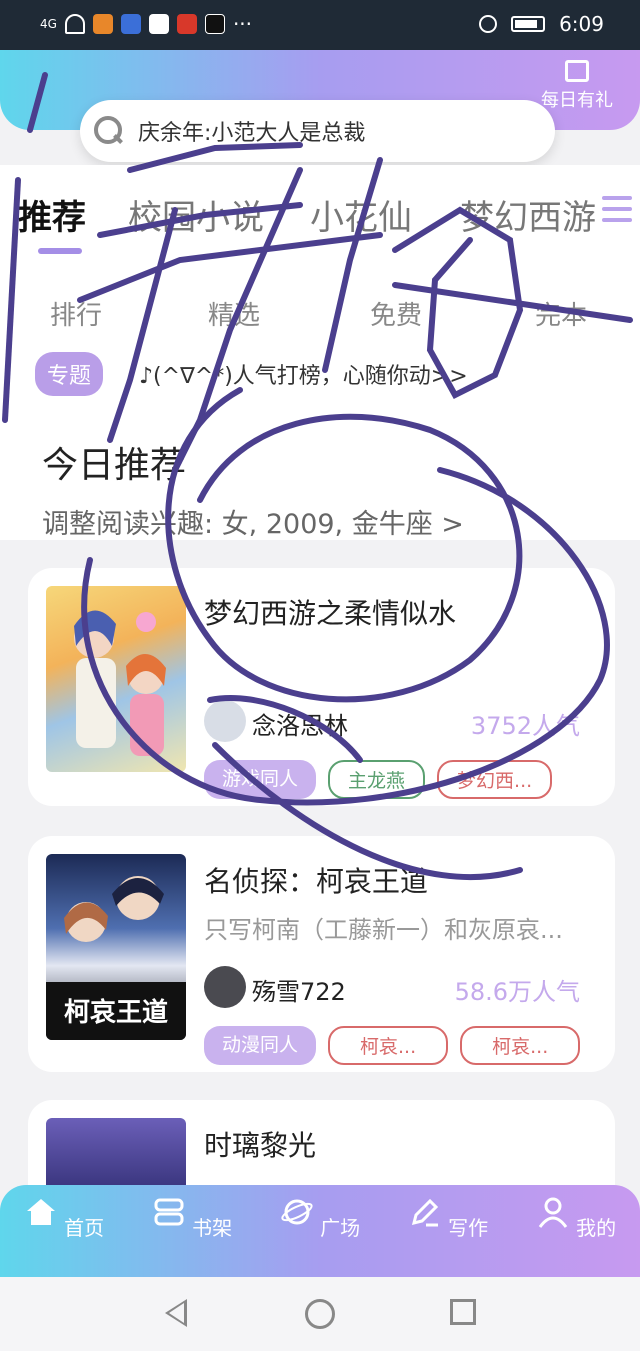  I want to click on tab-menghuan-xiyou: 梦幻西游, so click(528, 214).